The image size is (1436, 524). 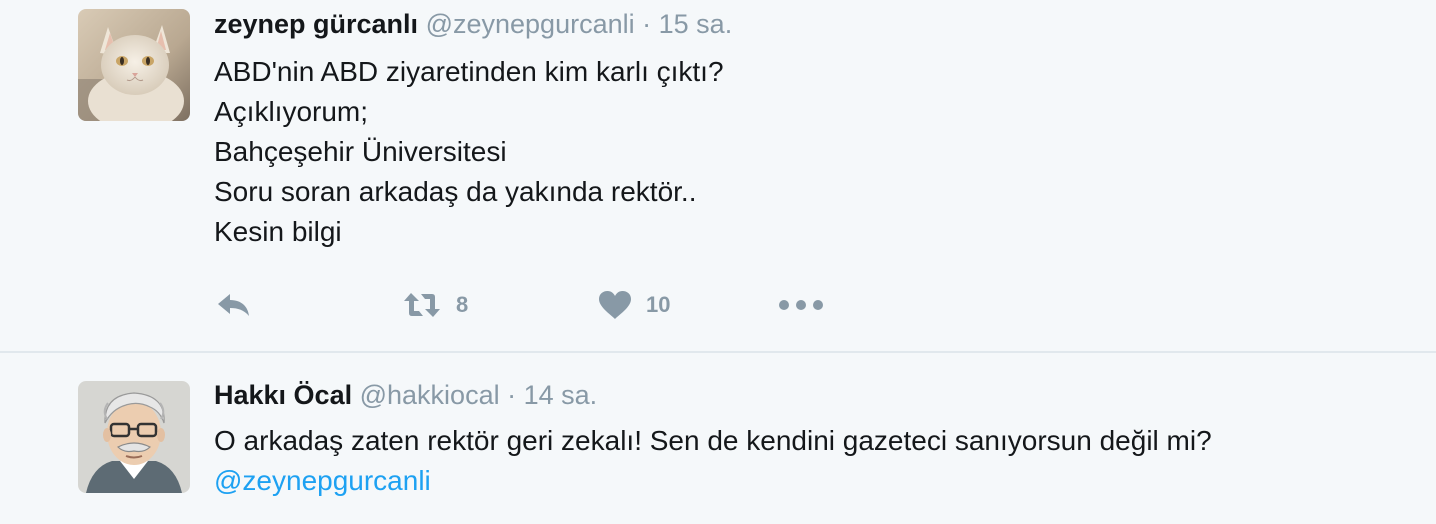 I want to click on cat-avatar, so click(x=134, y=65).